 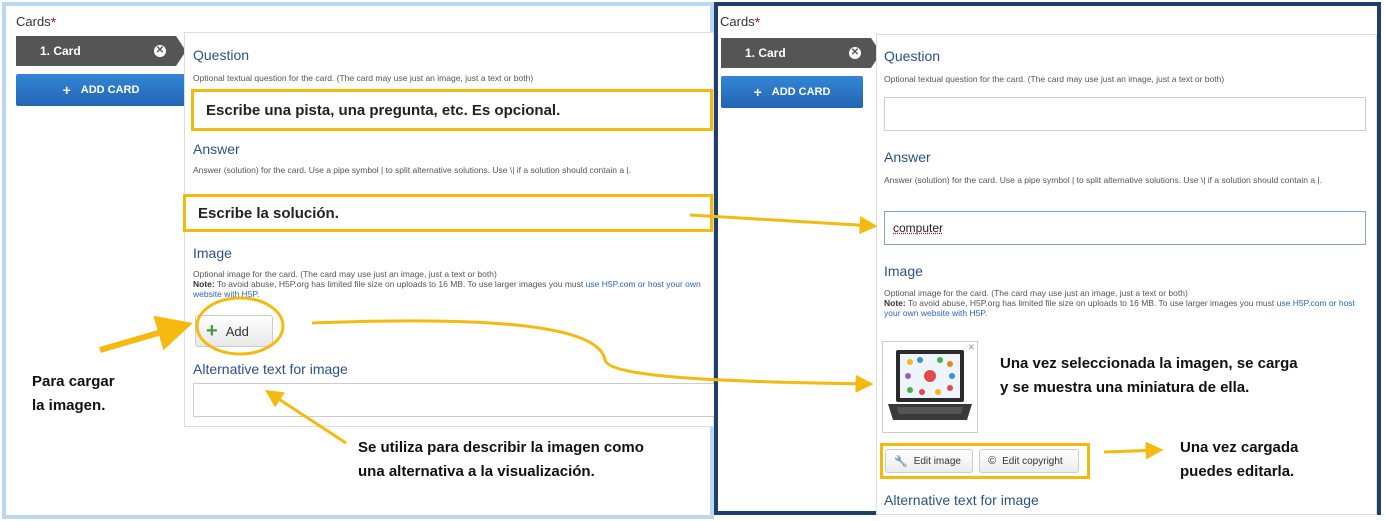 I want to click on upload-note: Para cargar la imagen., so click(x=73, y=393).